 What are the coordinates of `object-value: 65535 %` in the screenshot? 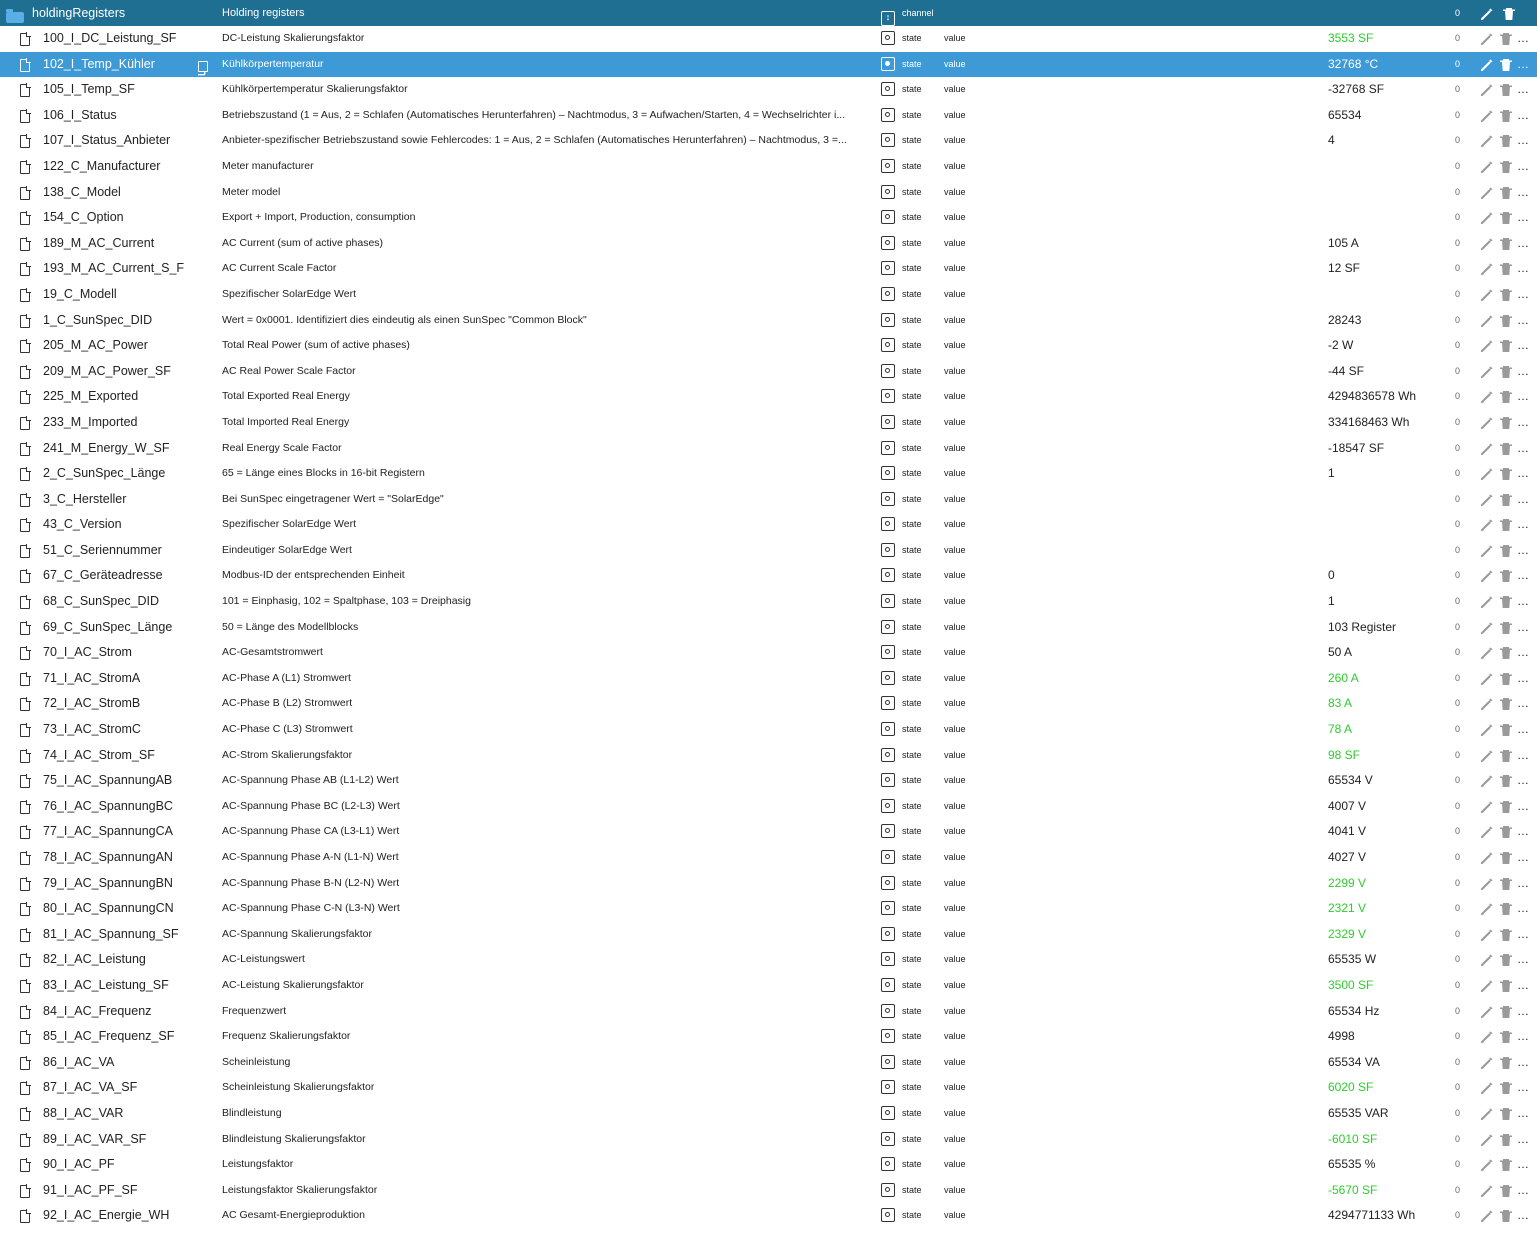 It's located at (1388, 1165).